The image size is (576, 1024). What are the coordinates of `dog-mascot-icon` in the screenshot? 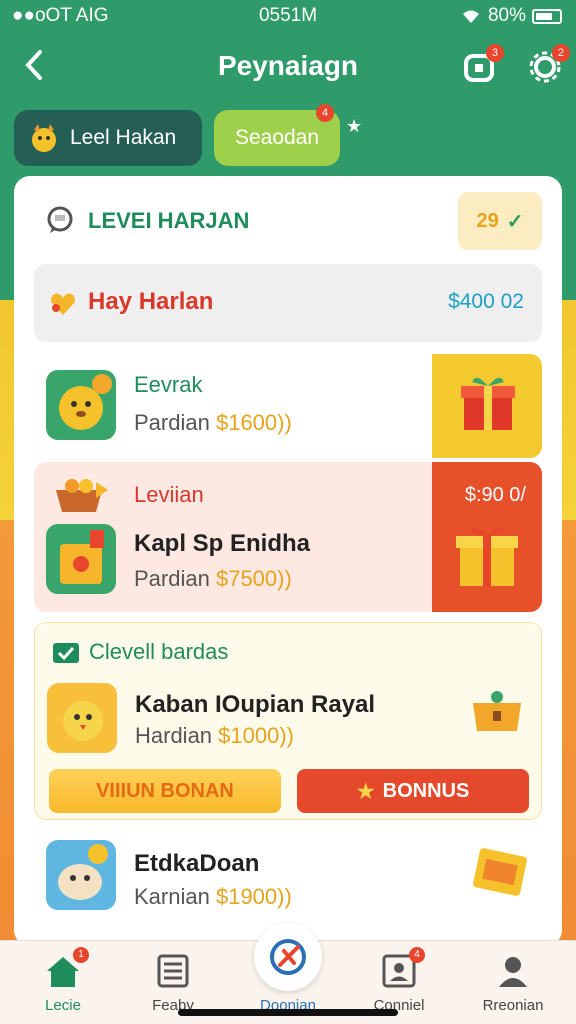 It's located at (85, 402).